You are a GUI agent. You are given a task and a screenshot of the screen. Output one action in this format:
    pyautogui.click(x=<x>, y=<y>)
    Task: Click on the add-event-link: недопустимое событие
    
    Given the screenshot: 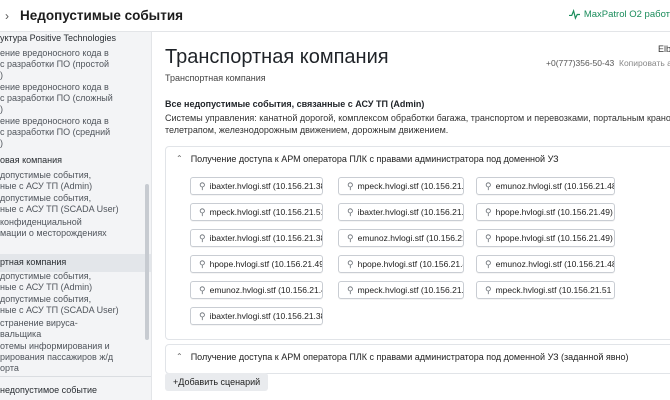 What is the action you would take?
    pyautogui.click(x=75, y=388)
    